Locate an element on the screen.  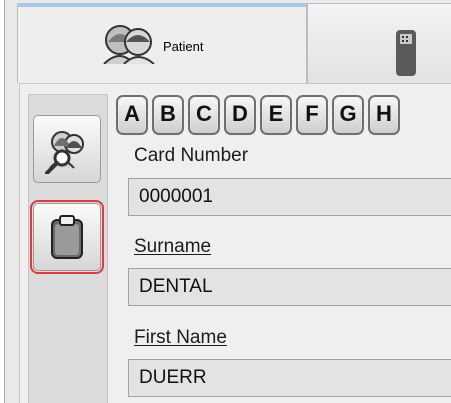
card-number-field: 0000001 is located at coordinates (289, 197).